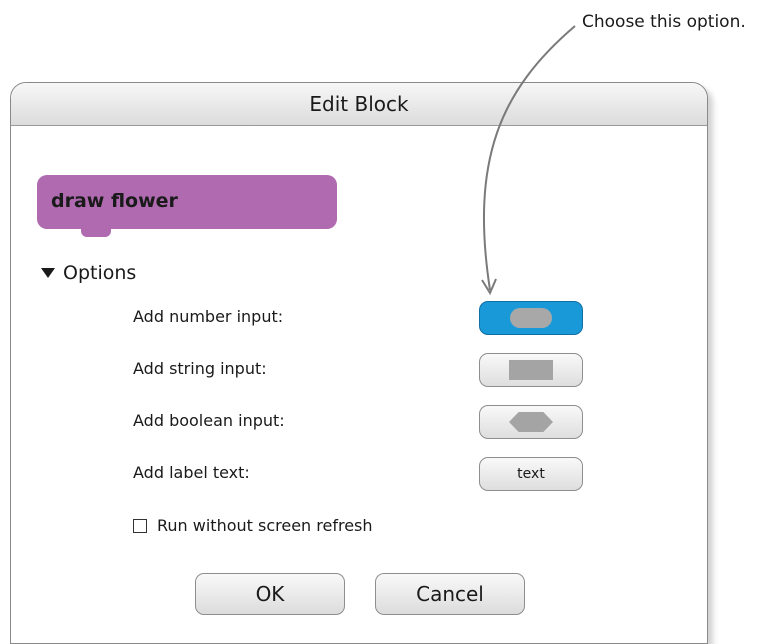 The width and height of the screenshot is (782, 644). Describe the element at coordinates (270, 594) in the screenshot. I see `ok-button: OK` at that location.